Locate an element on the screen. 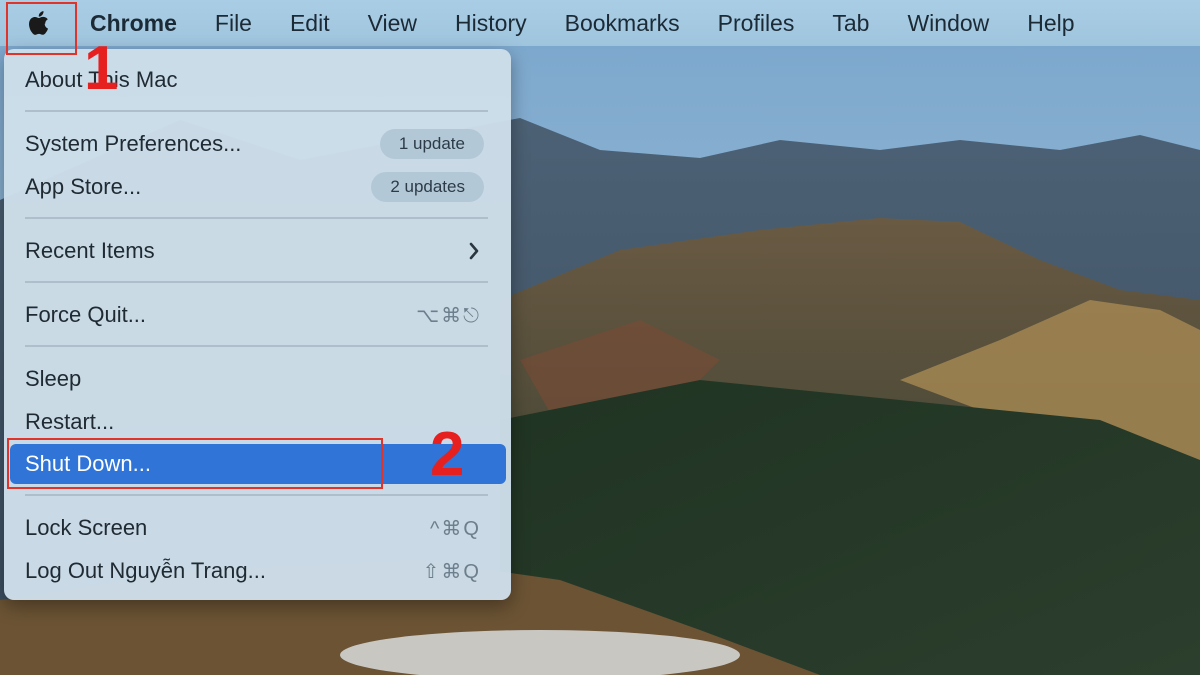 This screenshot has height=675, width=1200. menu-item-system-preferences: System Preferences... 1 update is located at coordinates (257, 144).